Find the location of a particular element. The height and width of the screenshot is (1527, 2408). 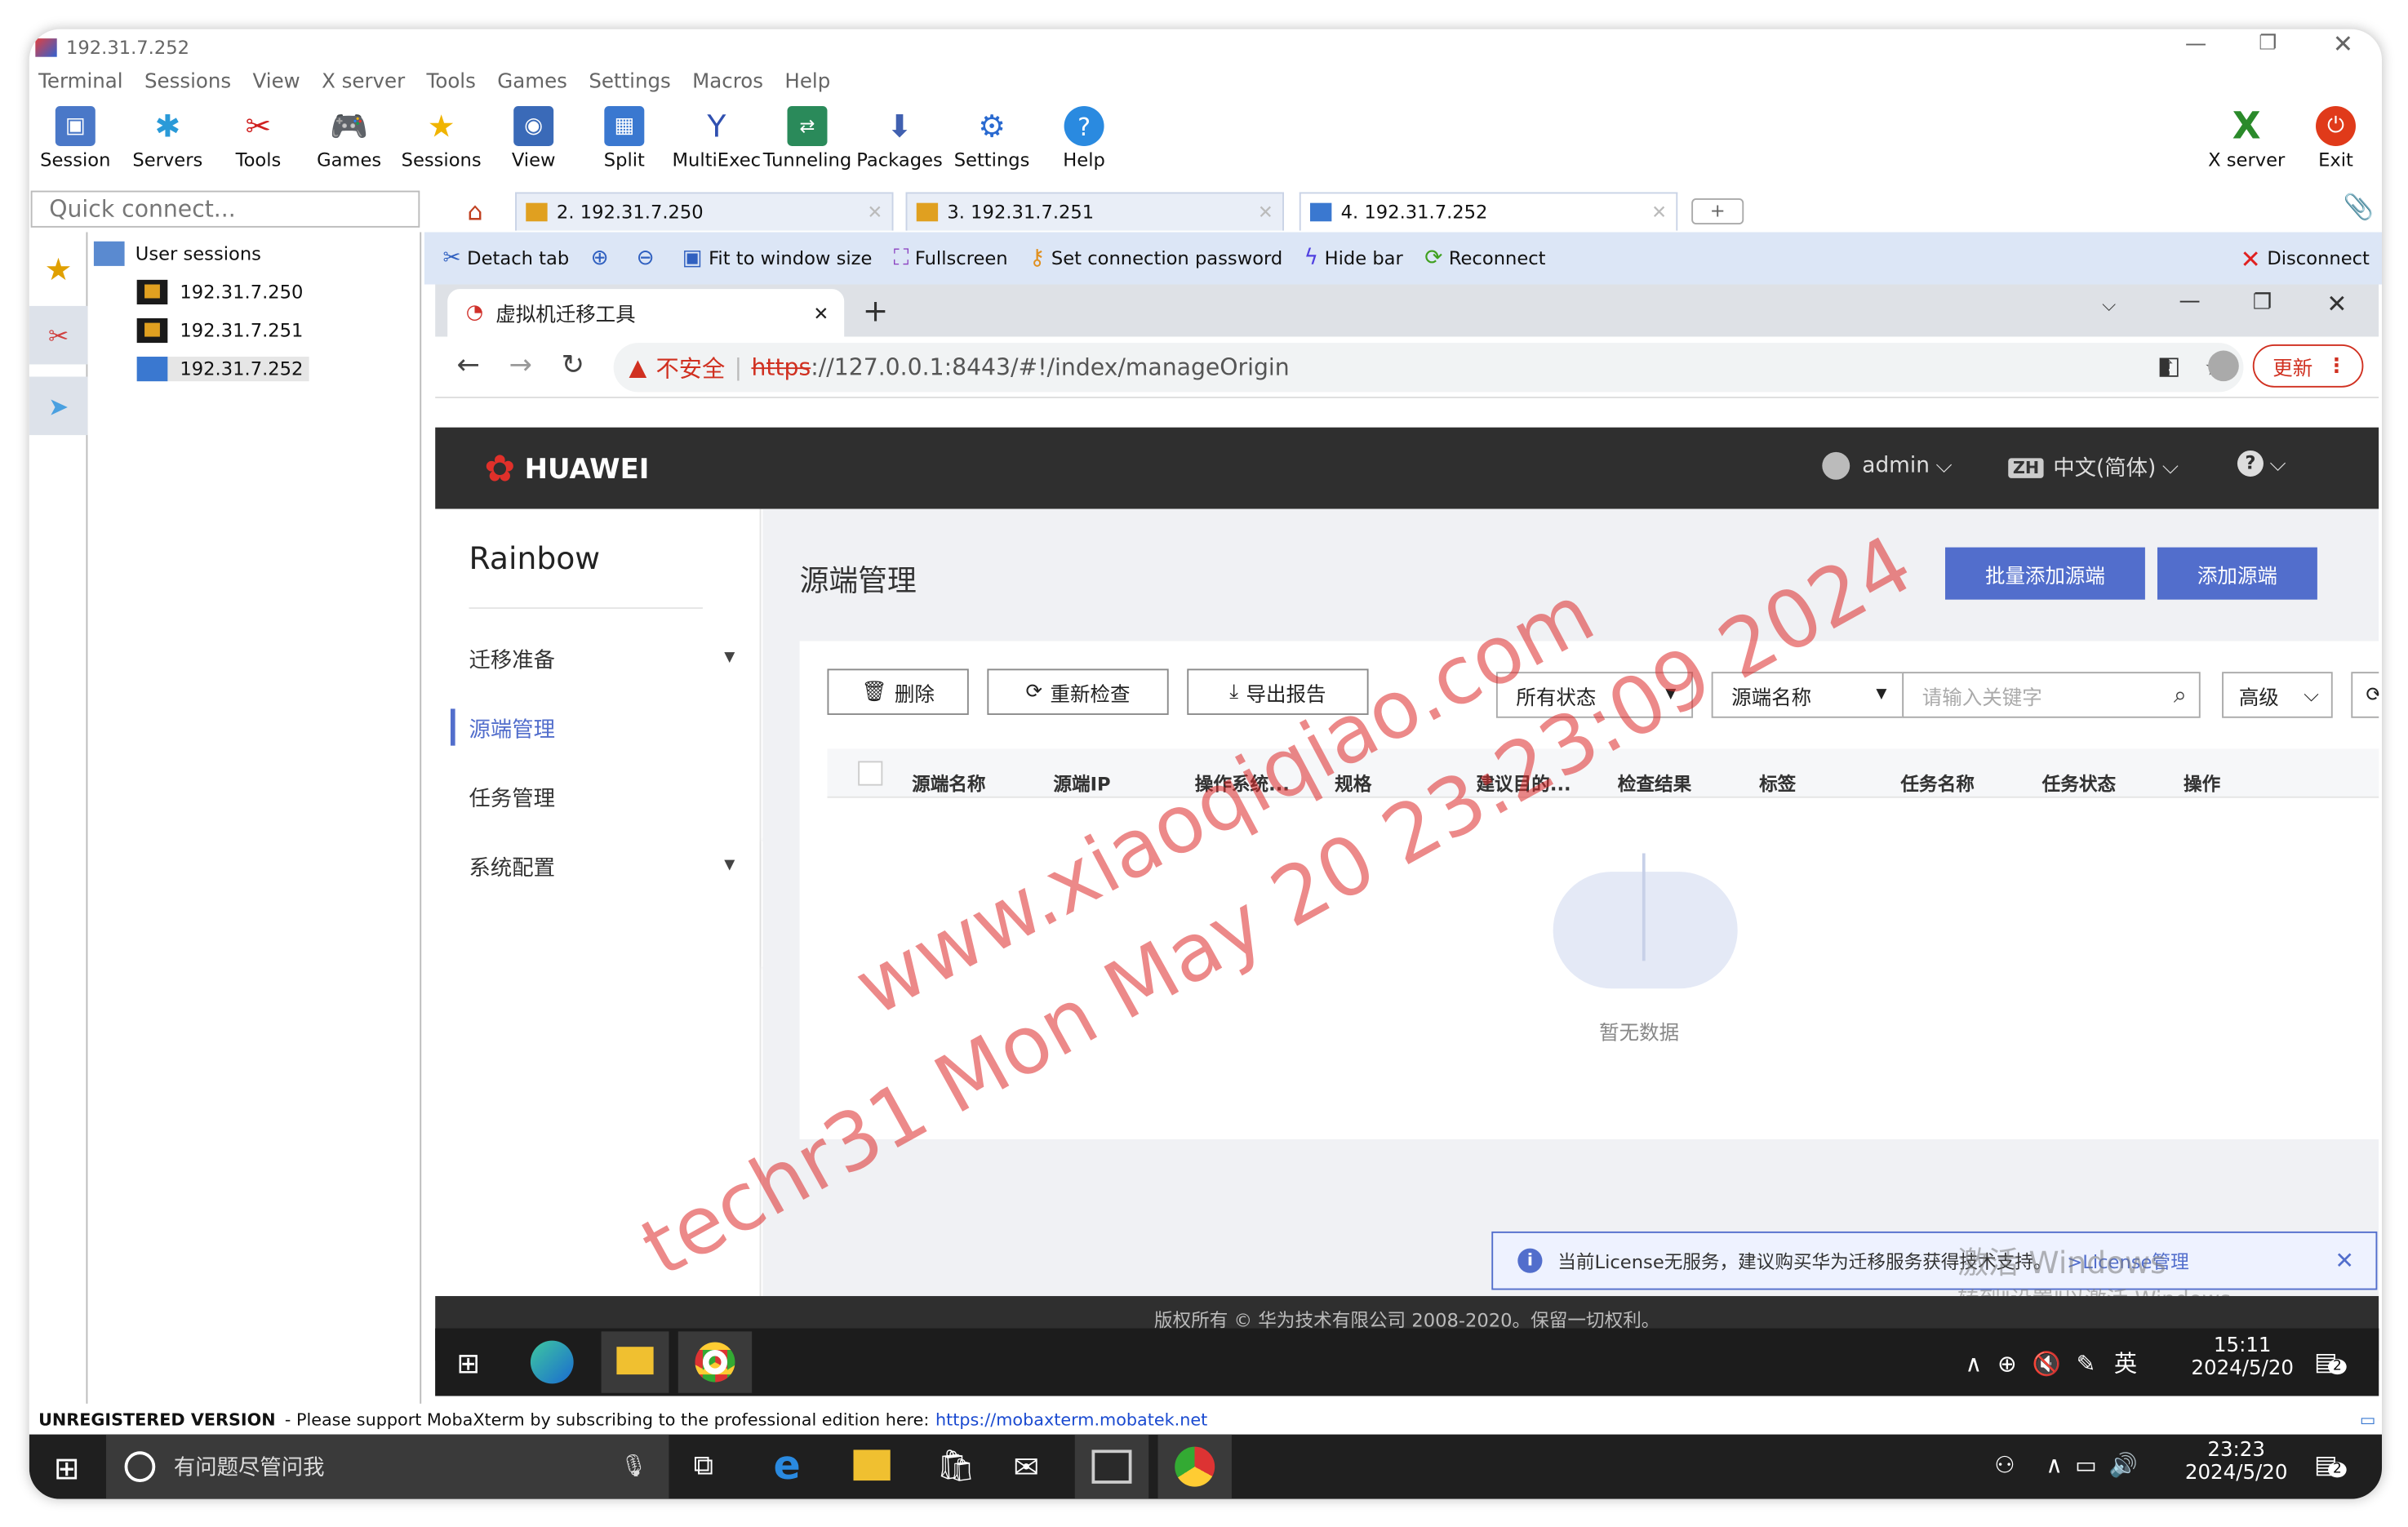

refresh-list-button: ⟳ is located at coordinates (2365, 695).